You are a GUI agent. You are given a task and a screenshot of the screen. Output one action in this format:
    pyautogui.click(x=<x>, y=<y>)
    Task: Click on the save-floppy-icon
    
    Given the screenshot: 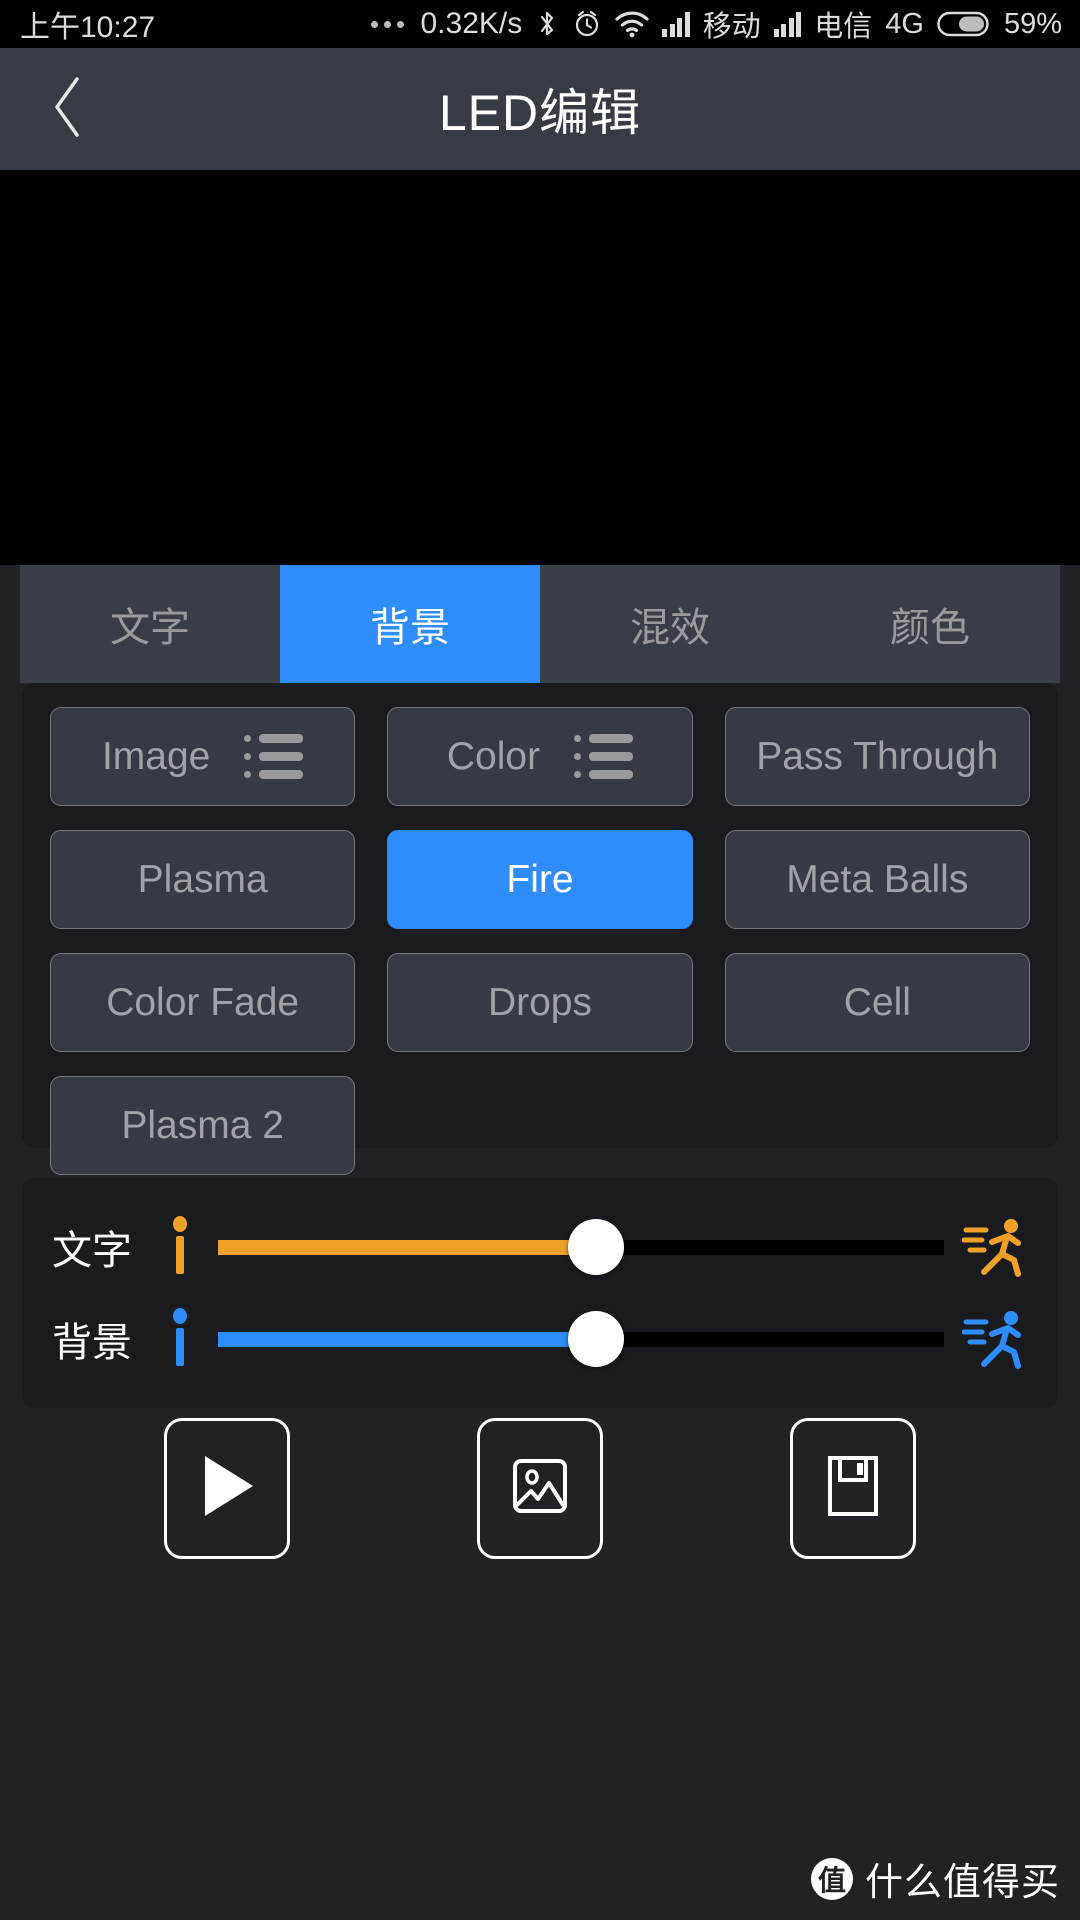 What is the action you would take?
    pyautogui.click(x=853, y=1488)
    